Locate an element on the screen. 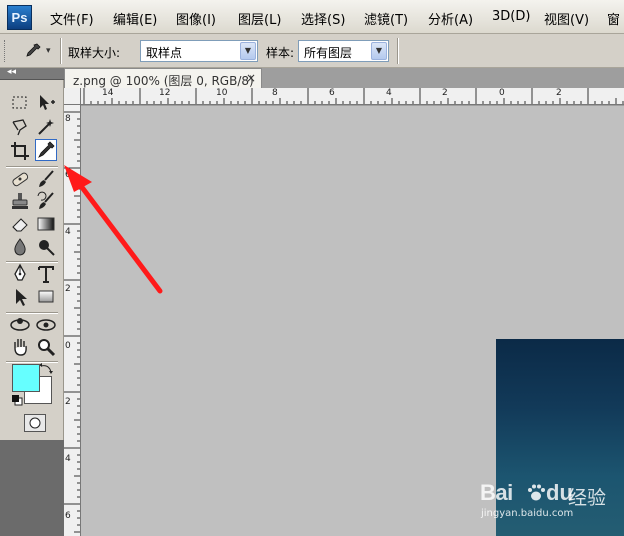  watermark-brand-a: Bai is located at coordinates (496, 492).